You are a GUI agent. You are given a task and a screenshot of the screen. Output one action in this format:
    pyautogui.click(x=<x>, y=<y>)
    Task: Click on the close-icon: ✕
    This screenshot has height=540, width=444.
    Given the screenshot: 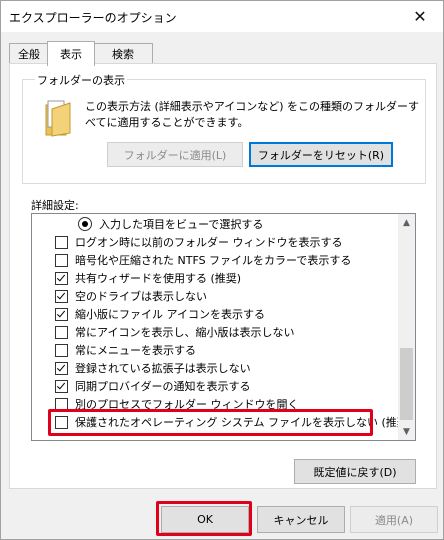 What is the action you would take?
    pyautogui.click(x=420, y=16)
    